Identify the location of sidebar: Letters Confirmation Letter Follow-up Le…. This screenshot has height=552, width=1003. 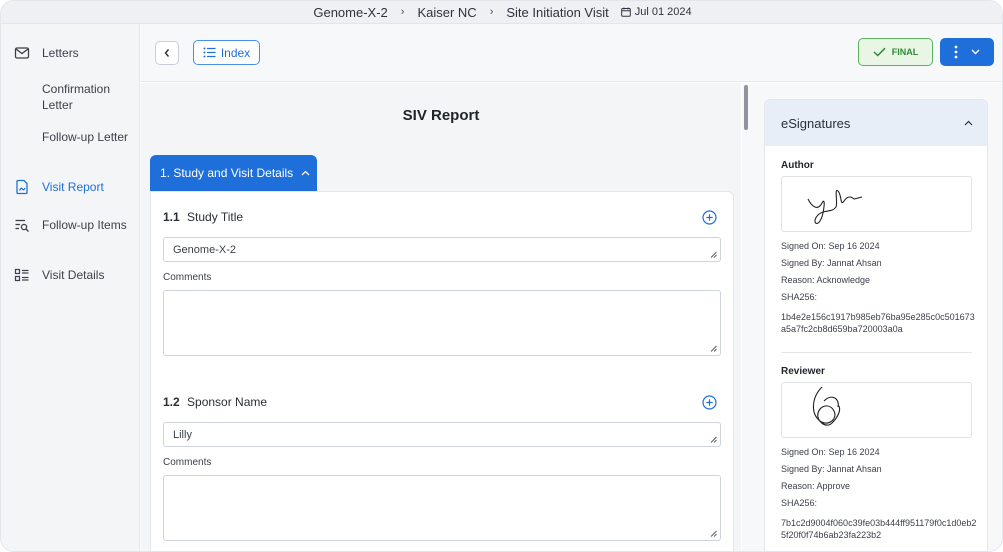
(70, 287).